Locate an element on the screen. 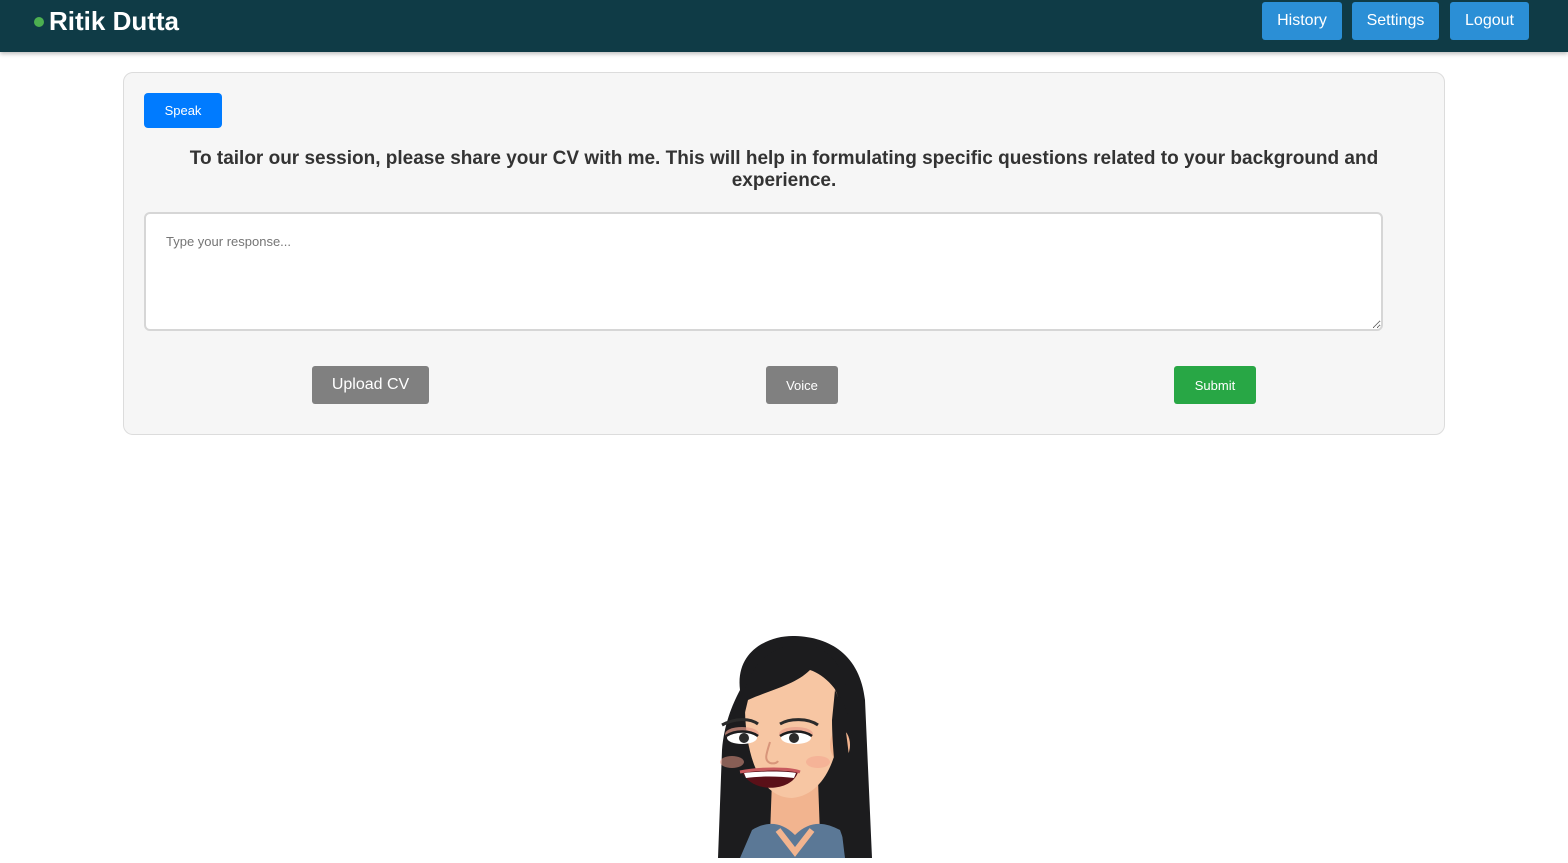 Image resolution: width=1568 pixels, height=863 pixels. online-status-dot-icon is located at coordinates (39, 21).